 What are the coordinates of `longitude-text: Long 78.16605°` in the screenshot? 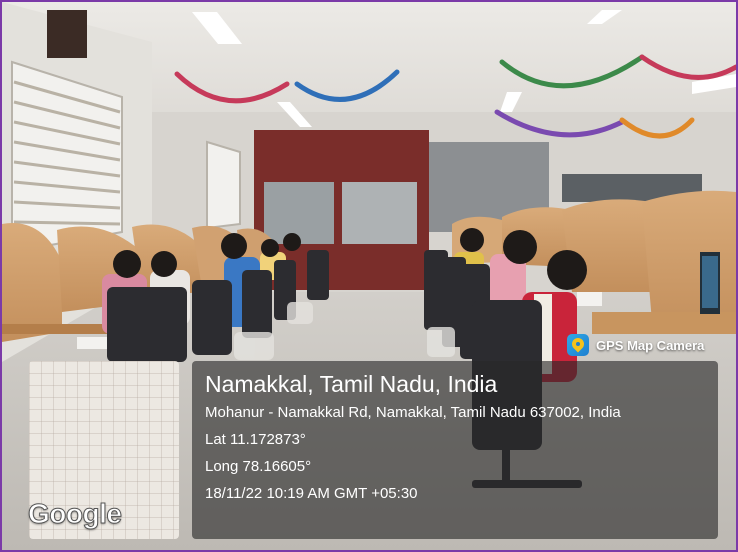 It's located at (258, 466).